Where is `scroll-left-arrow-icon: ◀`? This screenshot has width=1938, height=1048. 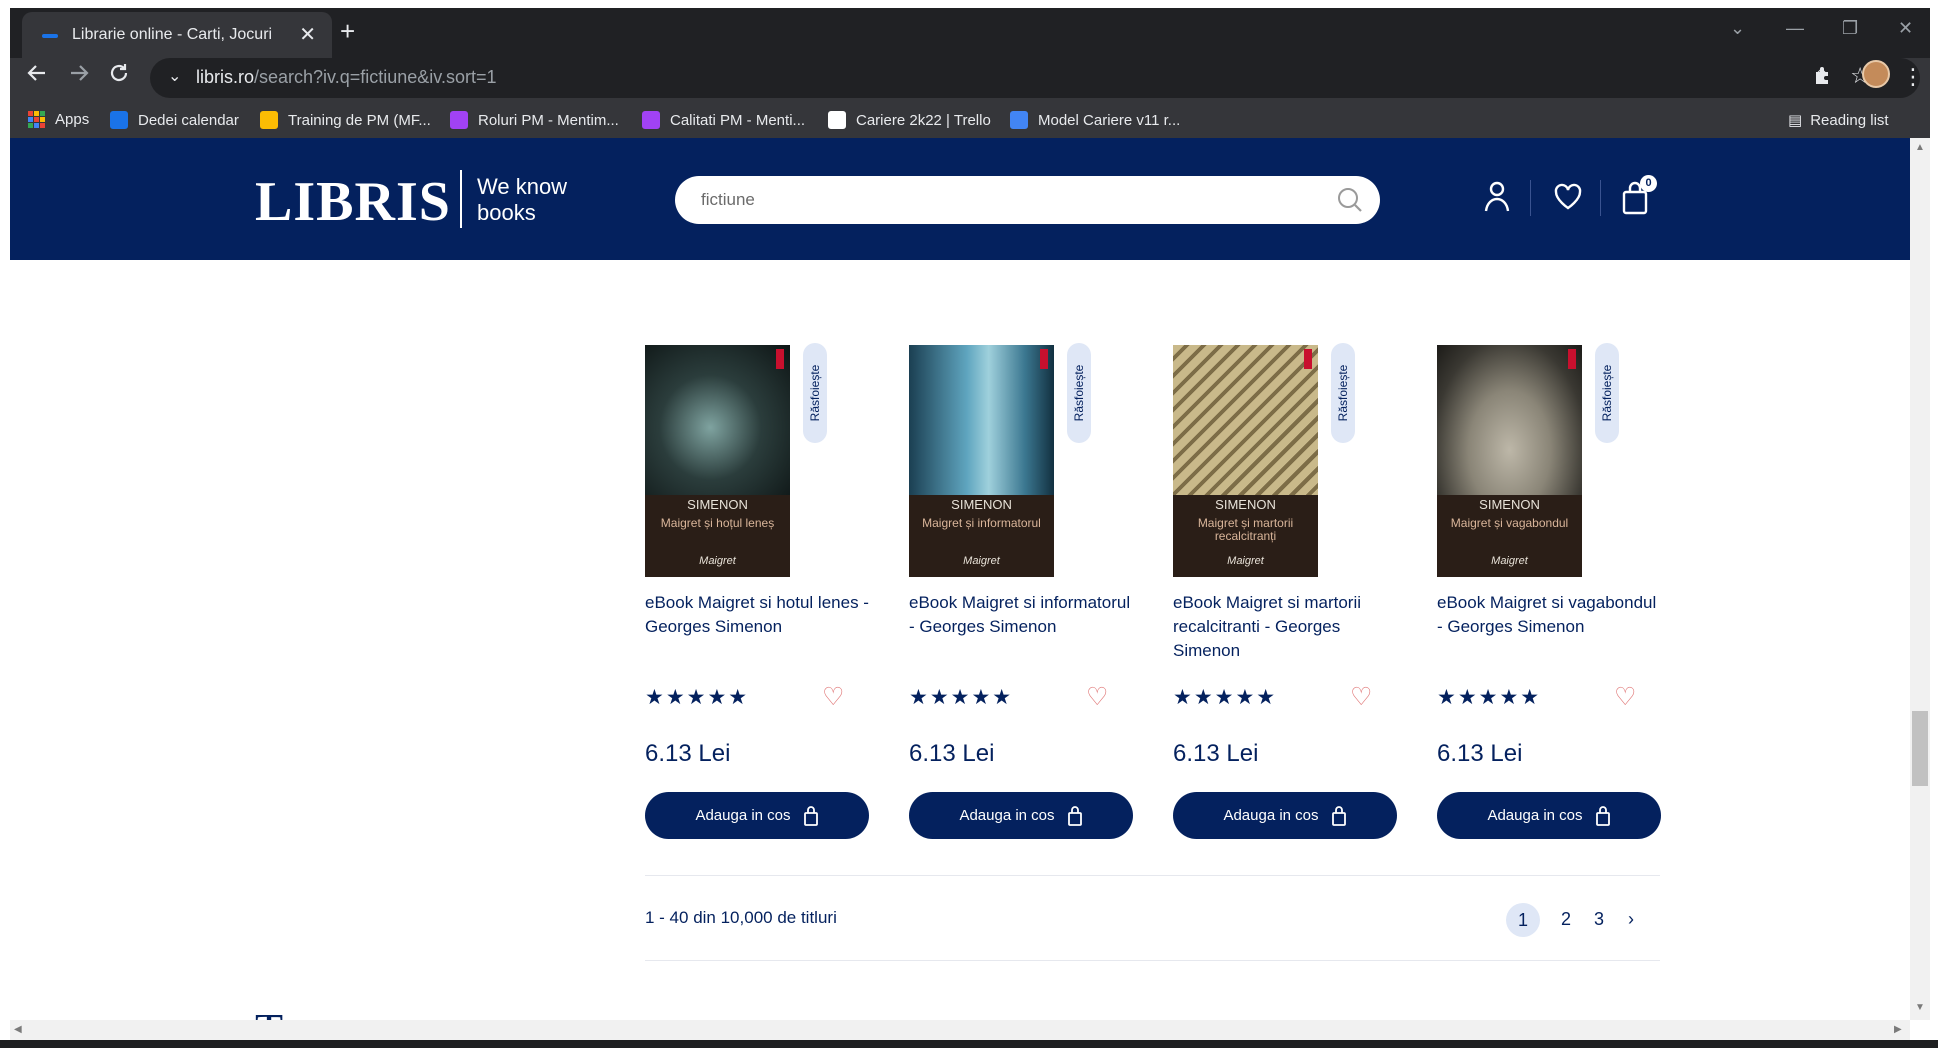 scroll-left-arrow-icon: ◀ is located at coordinates (18, 1029).